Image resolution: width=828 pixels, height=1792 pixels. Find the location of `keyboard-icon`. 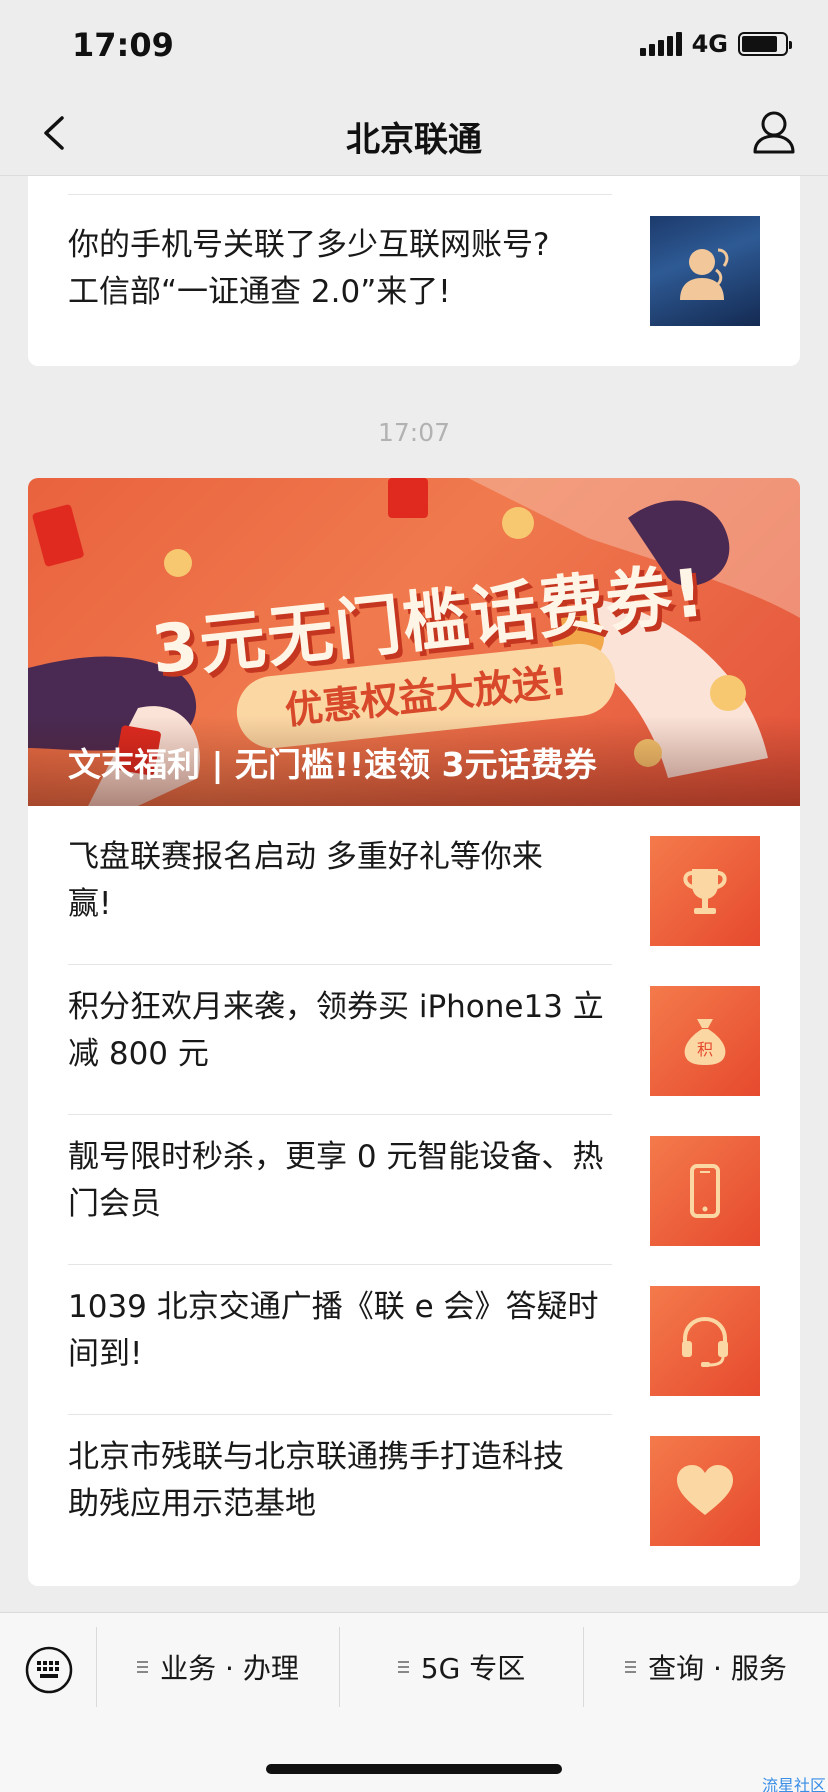

keyboard-icon is located at coordinates (49, 1670).